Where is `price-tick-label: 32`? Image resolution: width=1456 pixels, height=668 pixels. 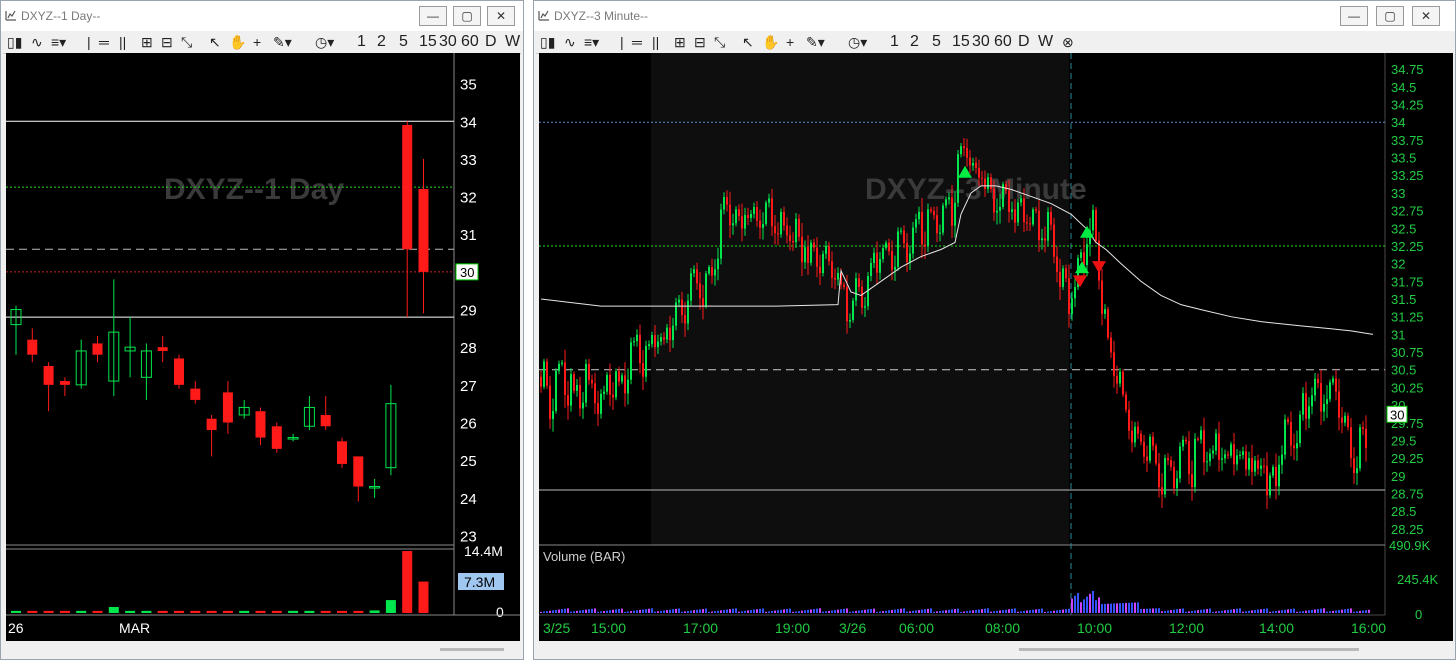
price-tick-label: 32 is located at coordinates (468, 198).